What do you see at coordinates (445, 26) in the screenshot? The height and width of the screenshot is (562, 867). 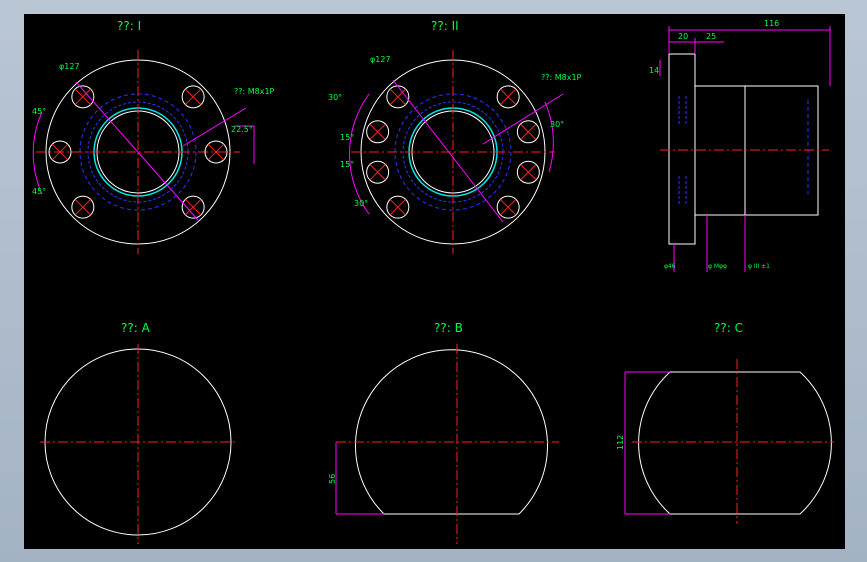 I see `view2-title: ??: II` at bounding box center [445, 26].